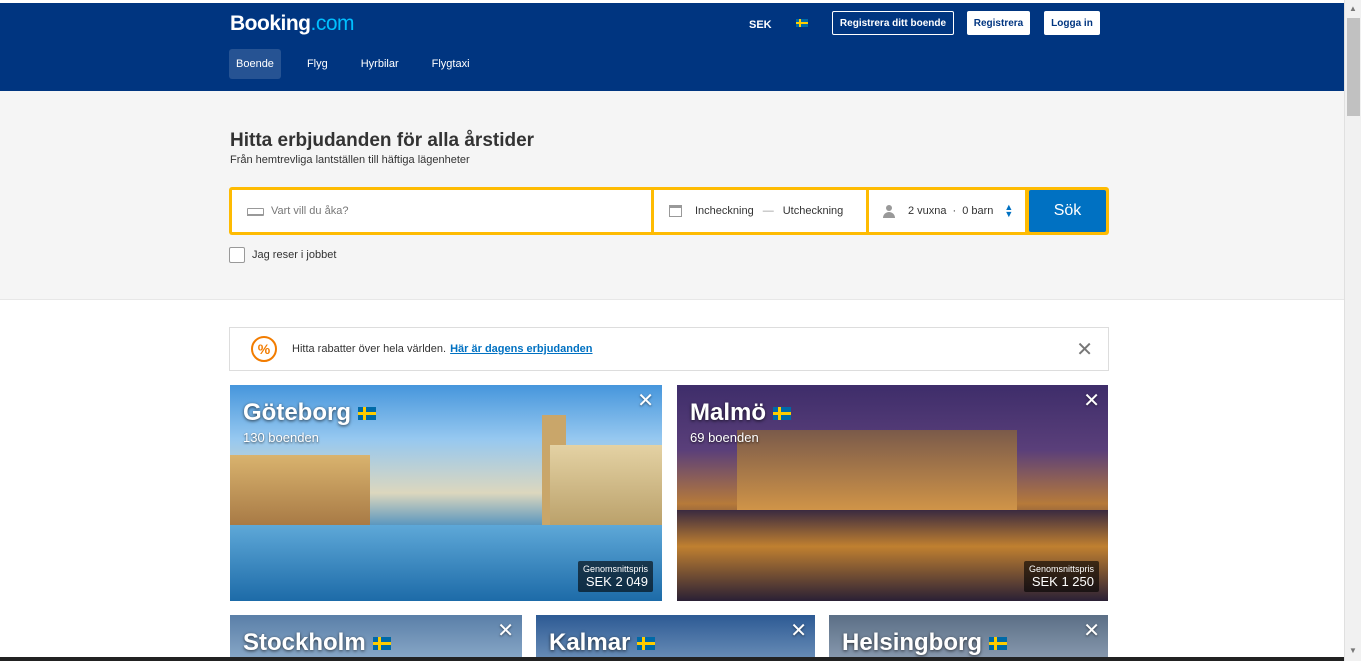  What do you see at coordinates (978, 211) in the screenshot?
I see `children-count: 0 barn` at bounding box center [978, 211].